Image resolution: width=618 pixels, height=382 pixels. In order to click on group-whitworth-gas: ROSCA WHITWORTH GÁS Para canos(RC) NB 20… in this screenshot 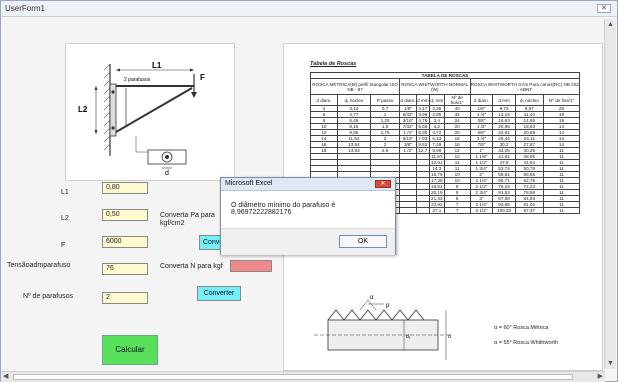, I will do `click(525, 86)`.